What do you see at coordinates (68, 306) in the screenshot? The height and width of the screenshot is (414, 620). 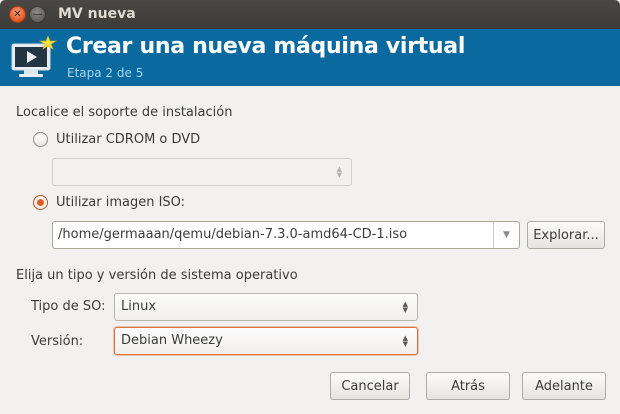 I see `os-type-label: Tipo de SO:` at bounding box center [68, 306].